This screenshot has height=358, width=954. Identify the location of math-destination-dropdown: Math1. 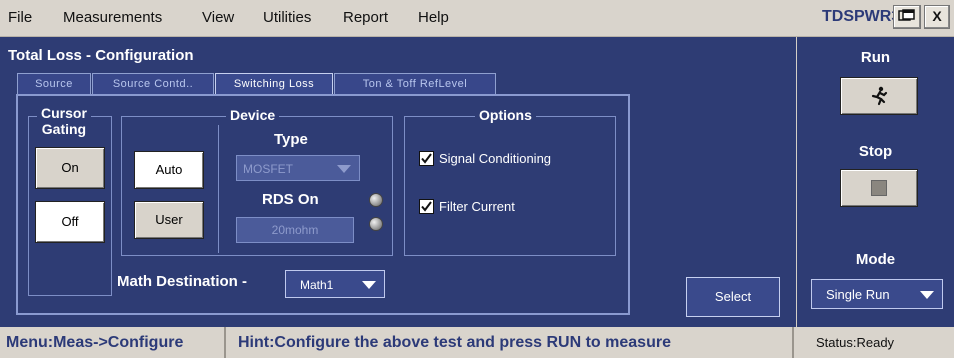
(335, 284).